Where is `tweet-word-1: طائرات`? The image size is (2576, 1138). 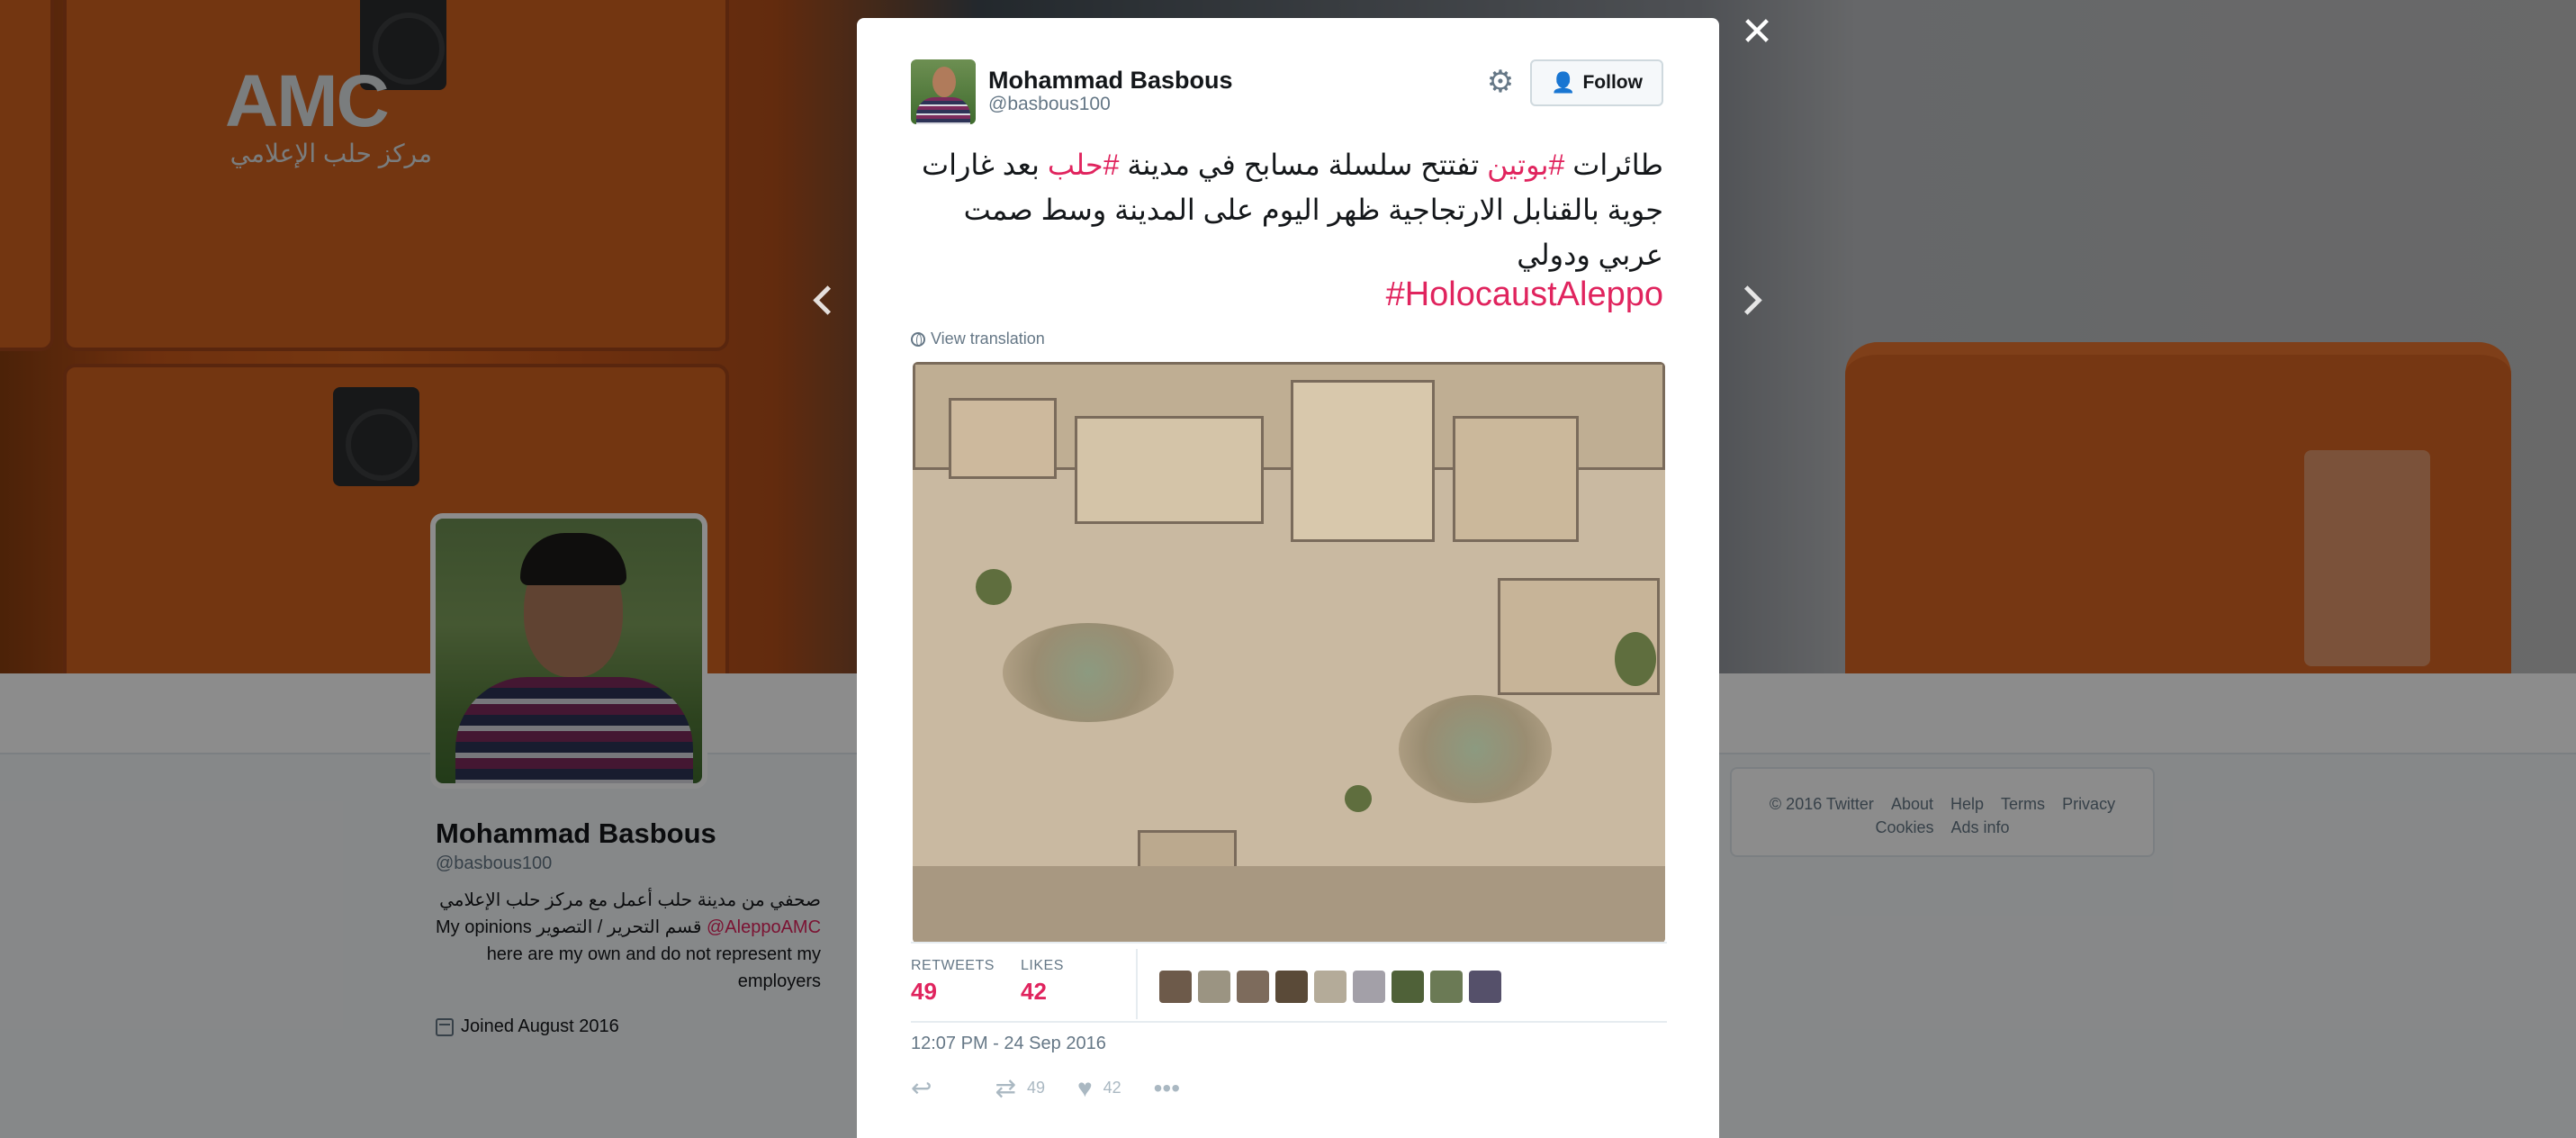
tweet-word-1: طائرات is located at coordinates (1617, 165).